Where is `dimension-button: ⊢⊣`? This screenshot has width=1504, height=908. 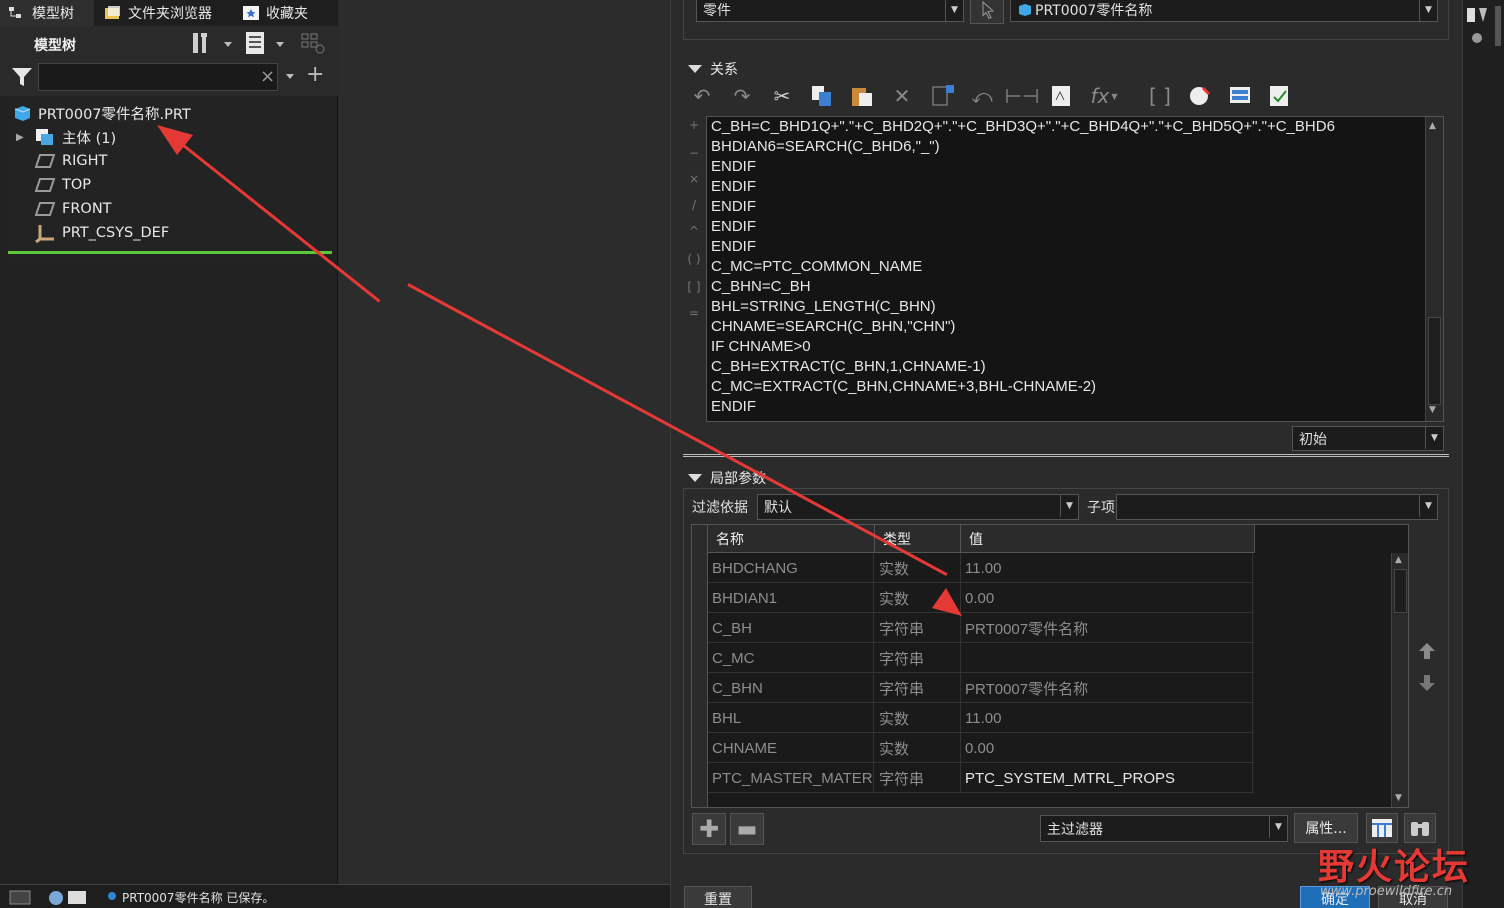
dimension-button: ⊢⊣ is located at coordinates (1022, 96).